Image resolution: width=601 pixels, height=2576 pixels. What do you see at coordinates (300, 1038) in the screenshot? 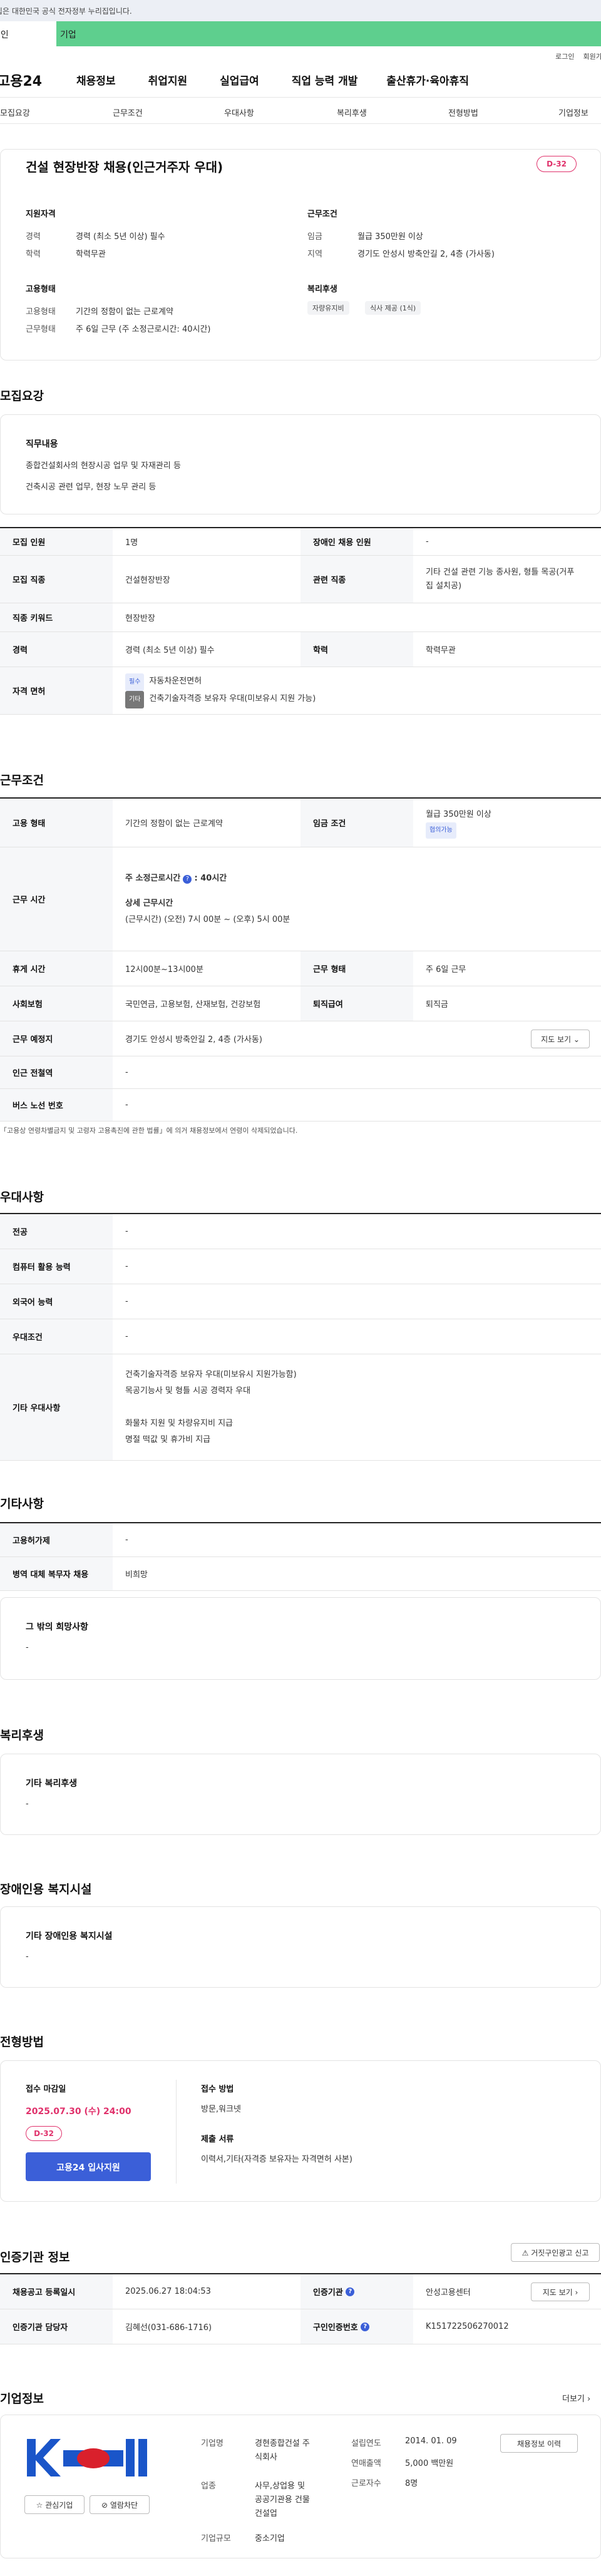
I see `table-row: 근무 예정지 경기도 안성시 방축안길 2, 4층 (가사동) 지도 보기 ⌄` at bounding box center [300, 1038].